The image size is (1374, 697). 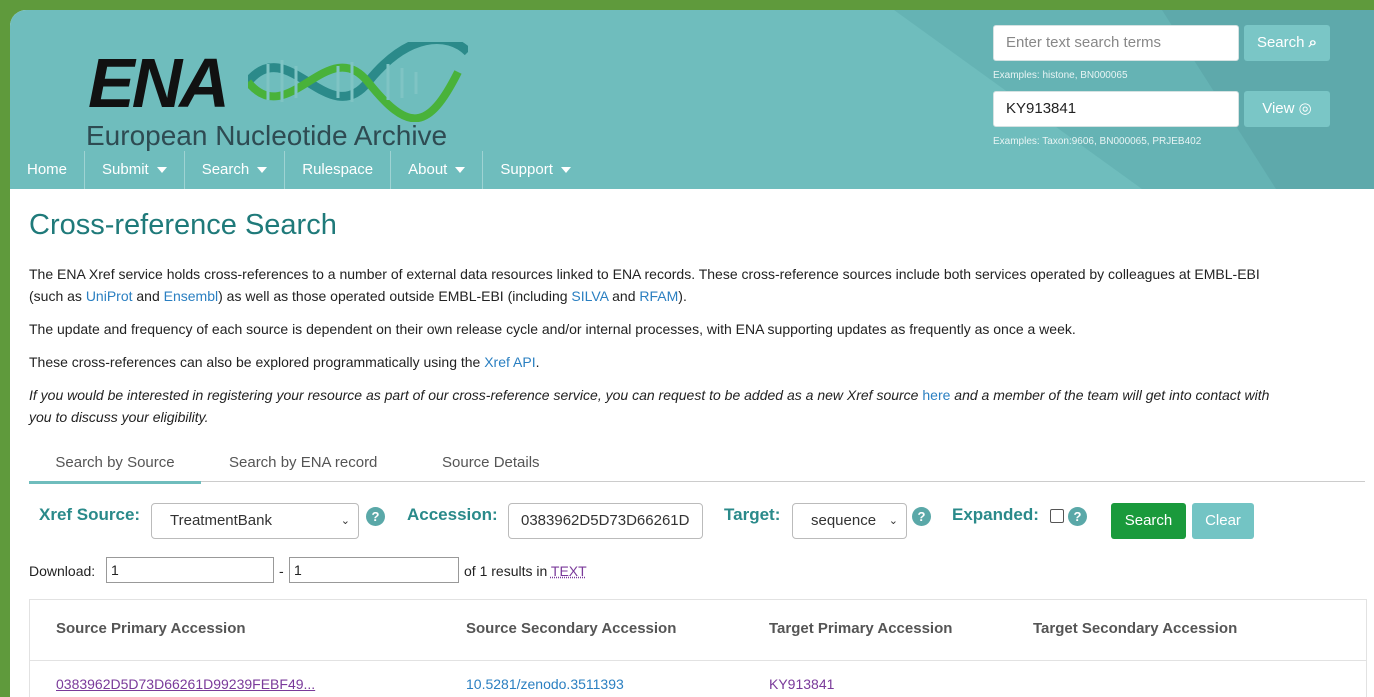 I want to click on nav-search-label: Search, so click(x=225, y=169).